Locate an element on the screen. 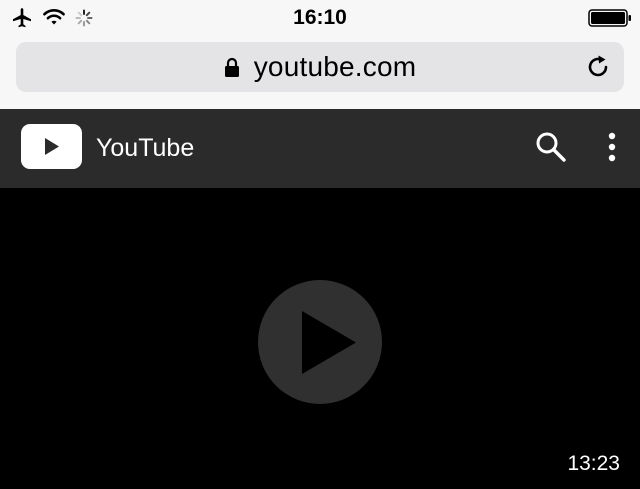 Image resolution: width=640 pixels, height=489 pixels. url-text: youtube.com is located at coordinates (335, 66).